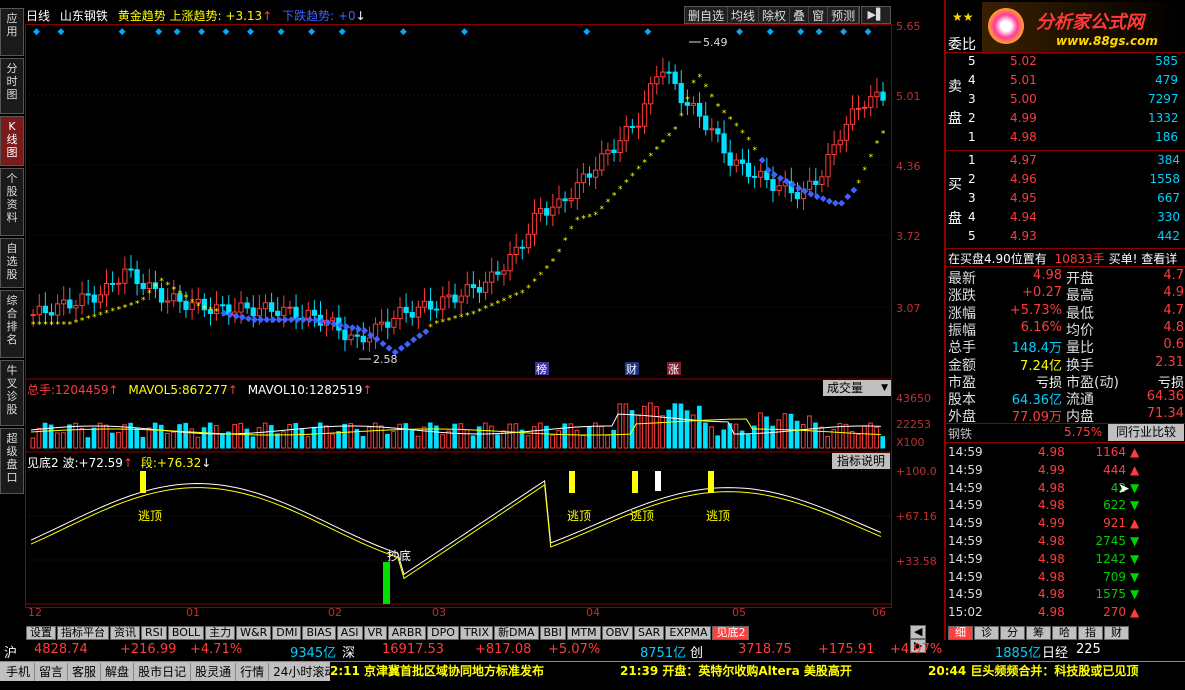  I want to click on tick-price: 4.99, so click(1051, 469).